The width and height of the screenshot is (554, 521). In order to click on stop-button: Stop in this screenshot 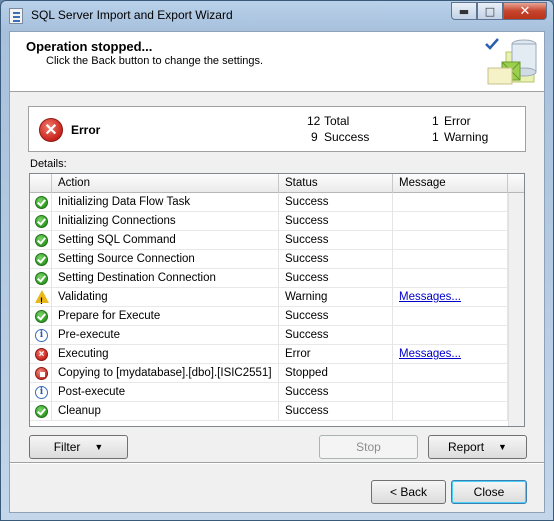, I will do `click(368, 447)`.